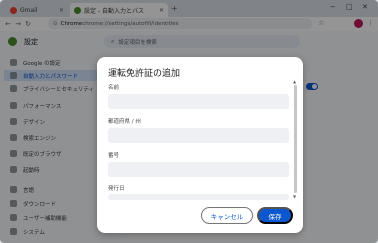 This screenshot has height=243, width=378. I want to click on issue-date-label: 発行日, so click(116, 189).